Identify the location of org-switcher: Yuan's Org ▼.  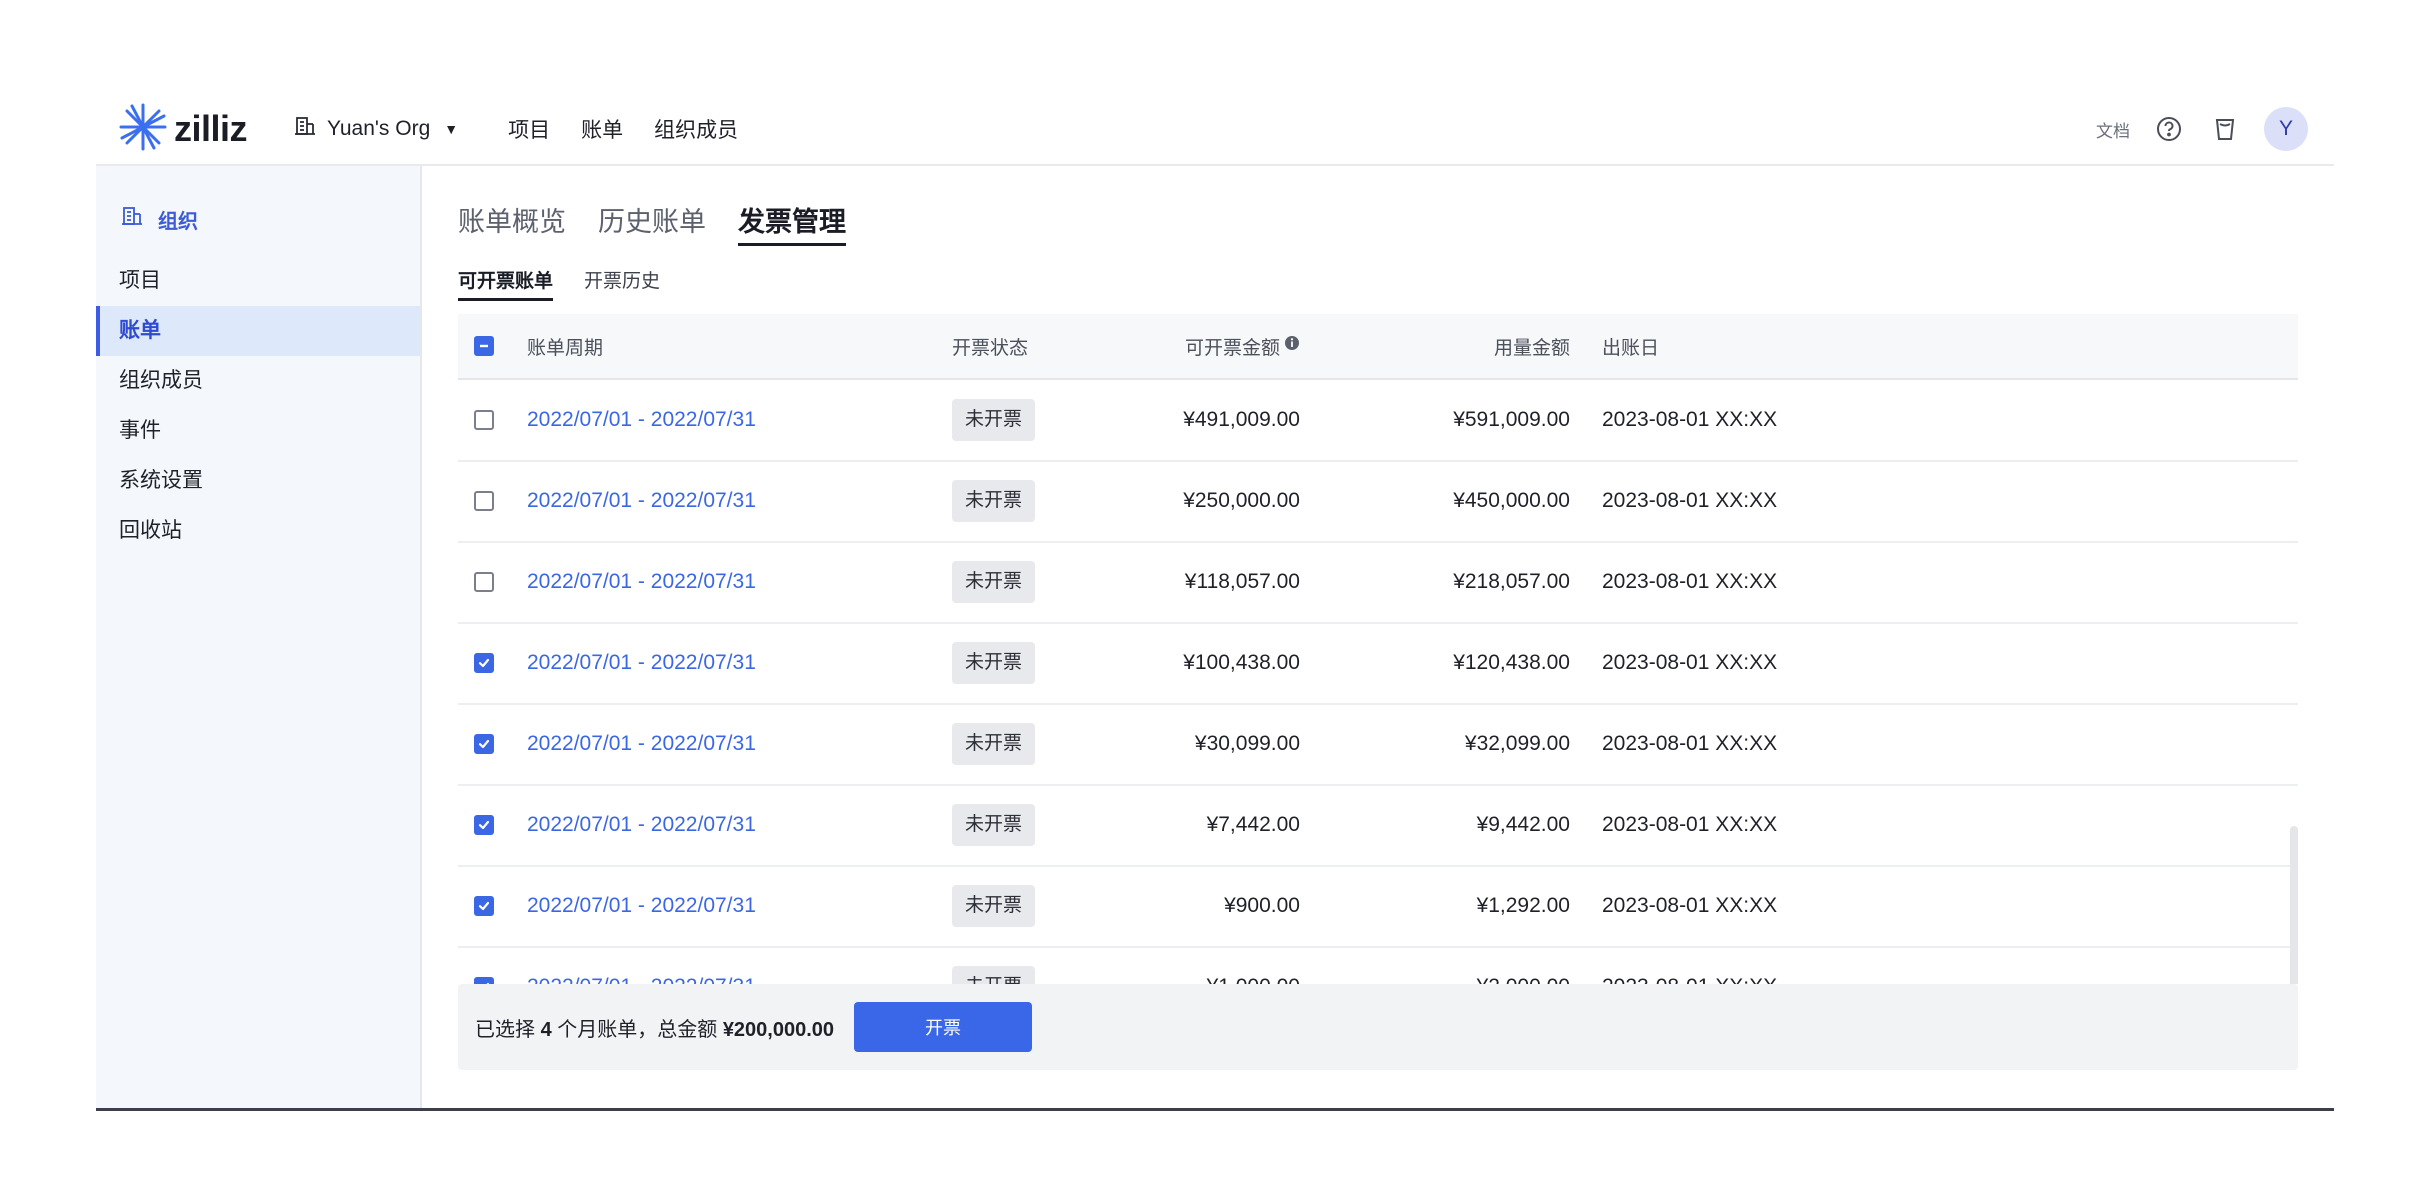
(375, 129).